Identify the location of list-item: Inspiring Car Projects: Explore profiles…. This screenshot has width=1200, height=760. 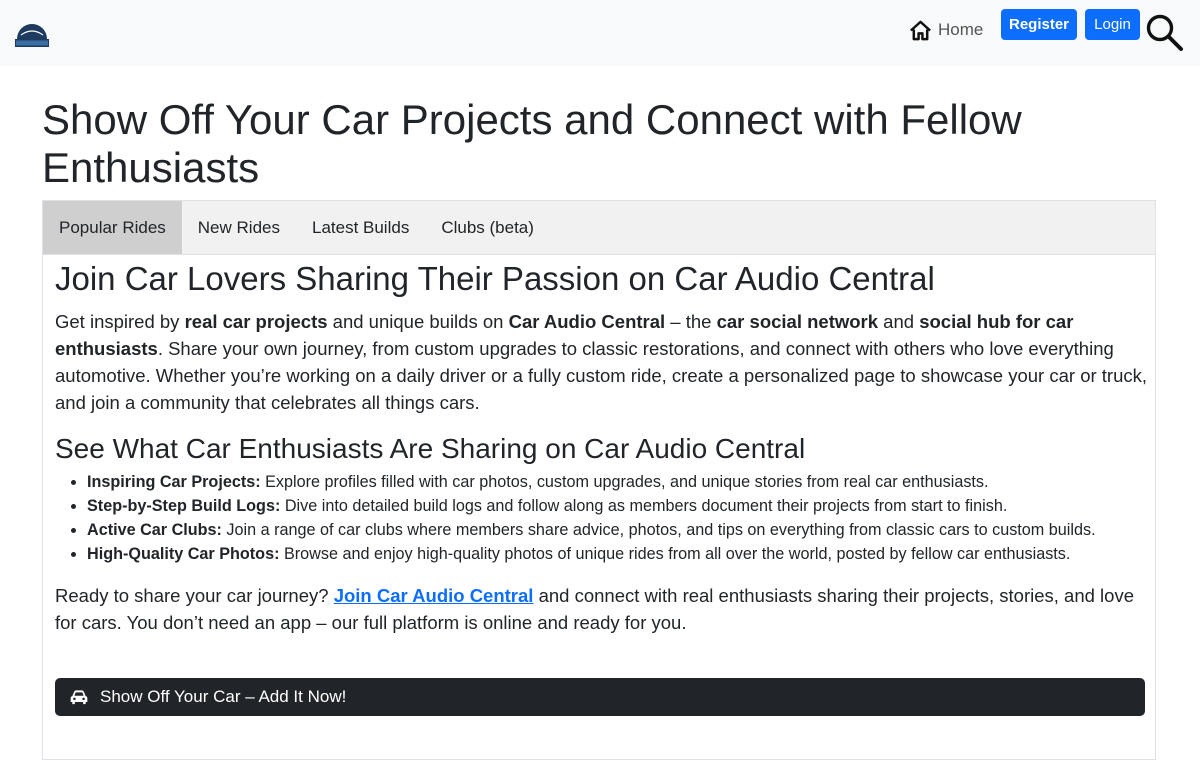
(617, 482).